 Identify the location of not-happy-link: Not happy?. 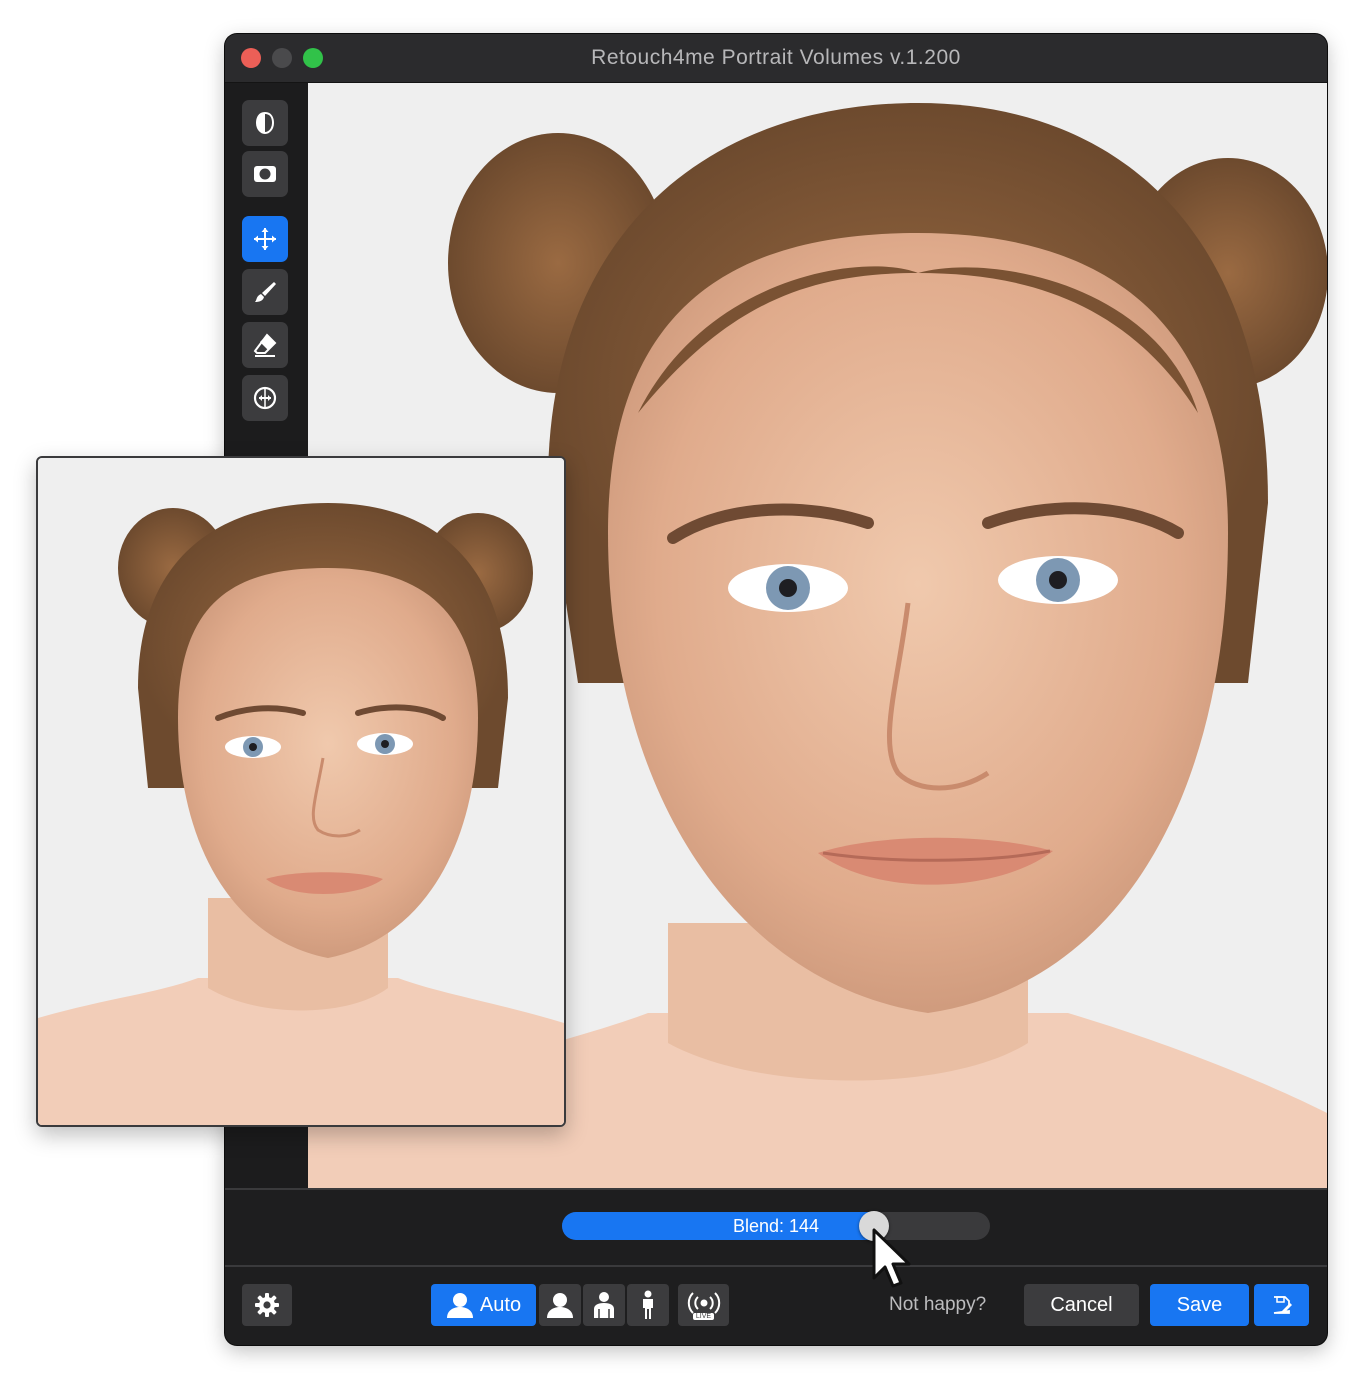
(937, 1305).